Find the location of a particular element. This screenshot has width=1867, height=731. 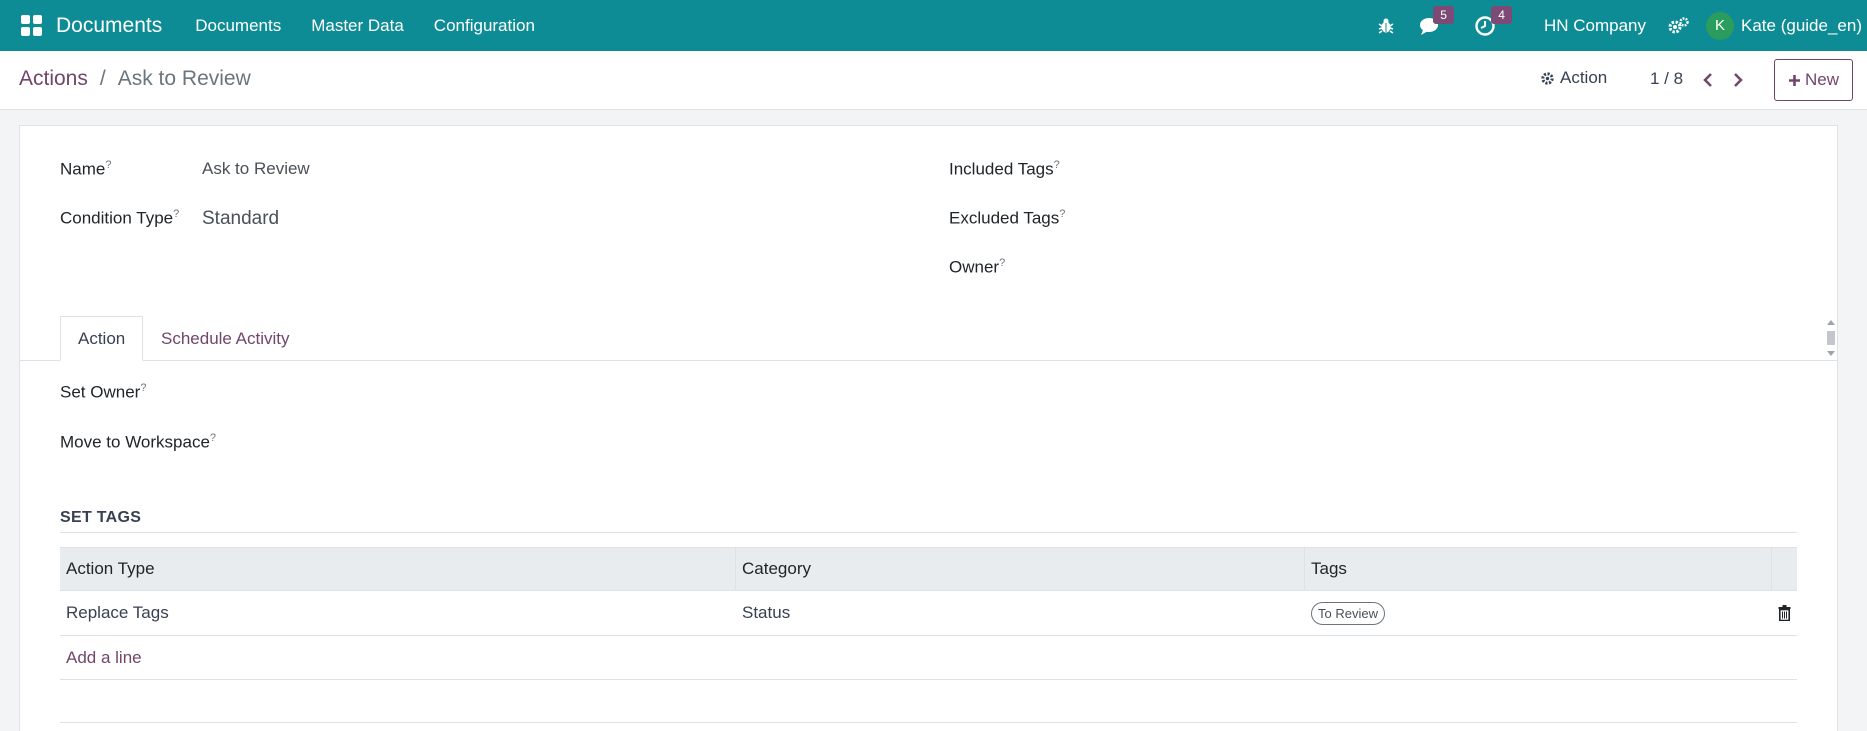

column-actions is located at coordinates (1784, 569).